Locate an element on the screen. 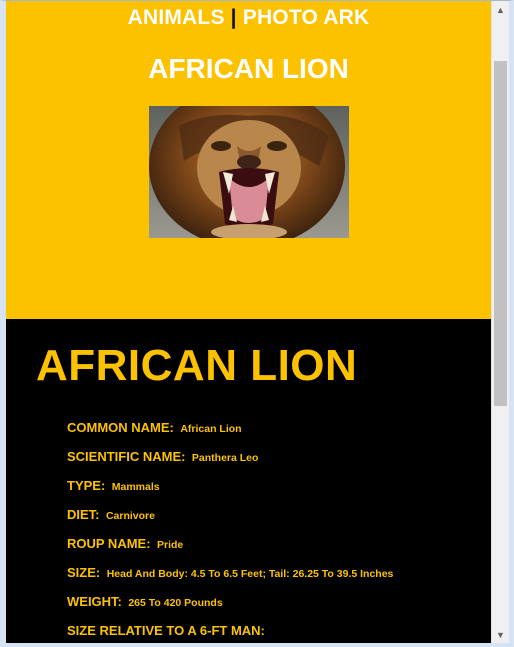 This screenshot has width=514, height=647. fact-type: TYPE: Mammals is located at coordinates (277, 491).